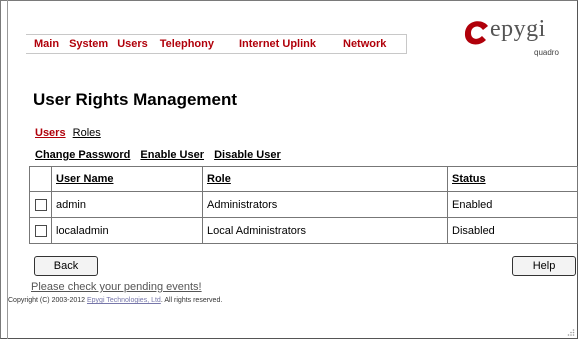  I want to click on disable-user-link: Disable User, so click(247, 155).